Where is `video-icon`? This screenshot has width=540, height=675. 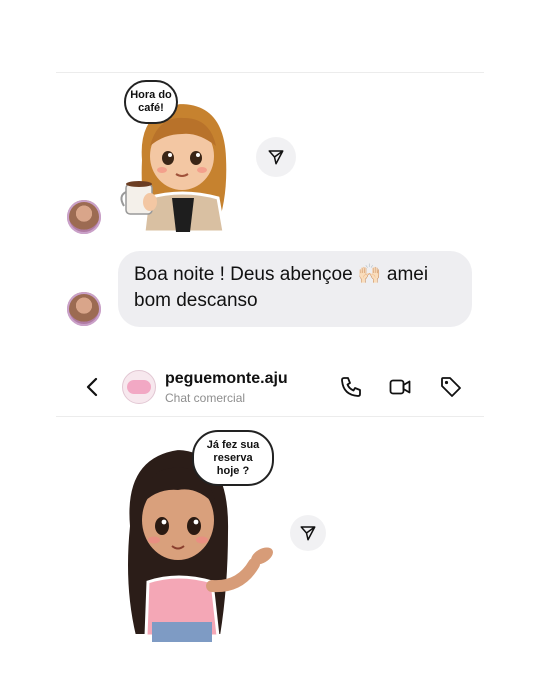 video-icon is located at coordinates (400, 387).